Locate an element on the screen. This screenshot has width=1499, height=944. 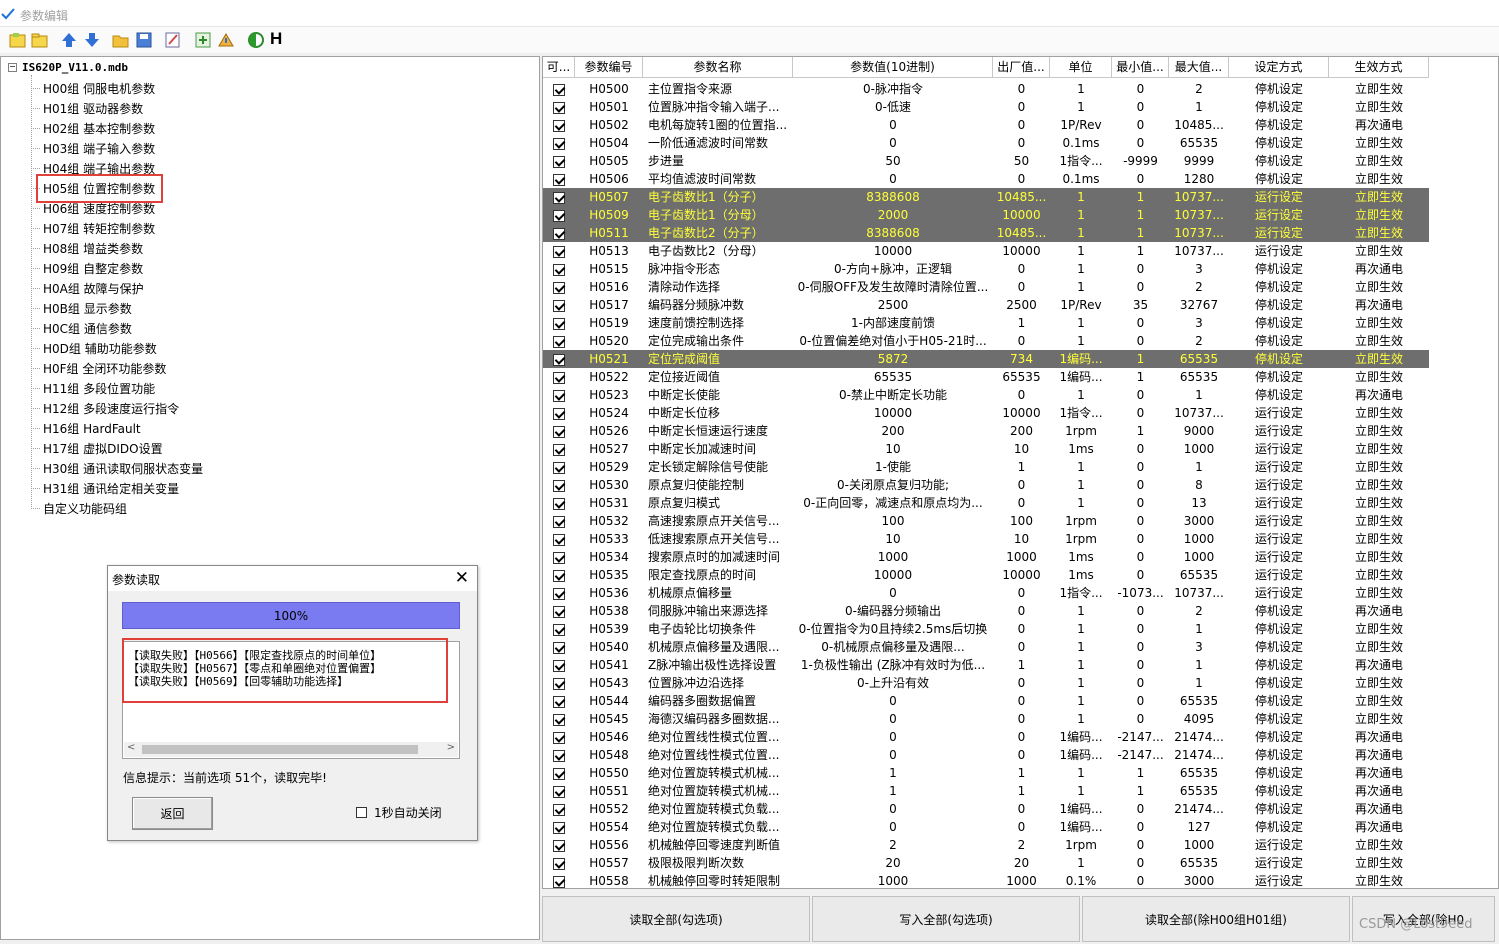
tree-node: H02组 基本控制参数 is located at coordinates (93, 128).